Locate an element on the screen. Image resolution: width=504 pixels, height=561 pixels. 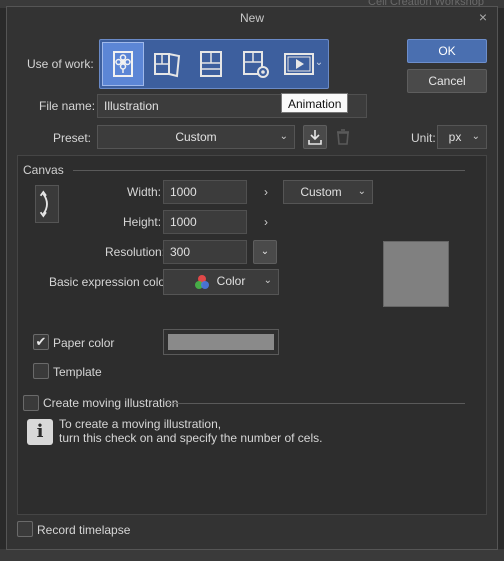
paper-color-fill is located at coordinates (221, 342).